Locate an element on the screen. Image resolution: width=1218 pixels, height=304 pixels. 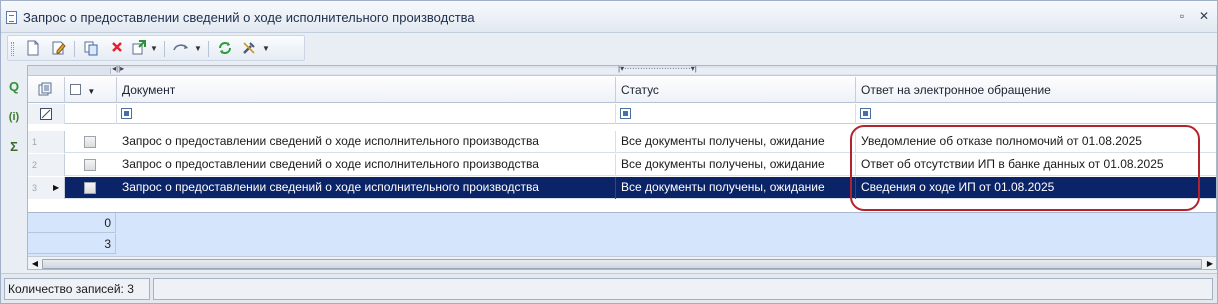
clear-filter-icon is located at coordinates (46, 114).